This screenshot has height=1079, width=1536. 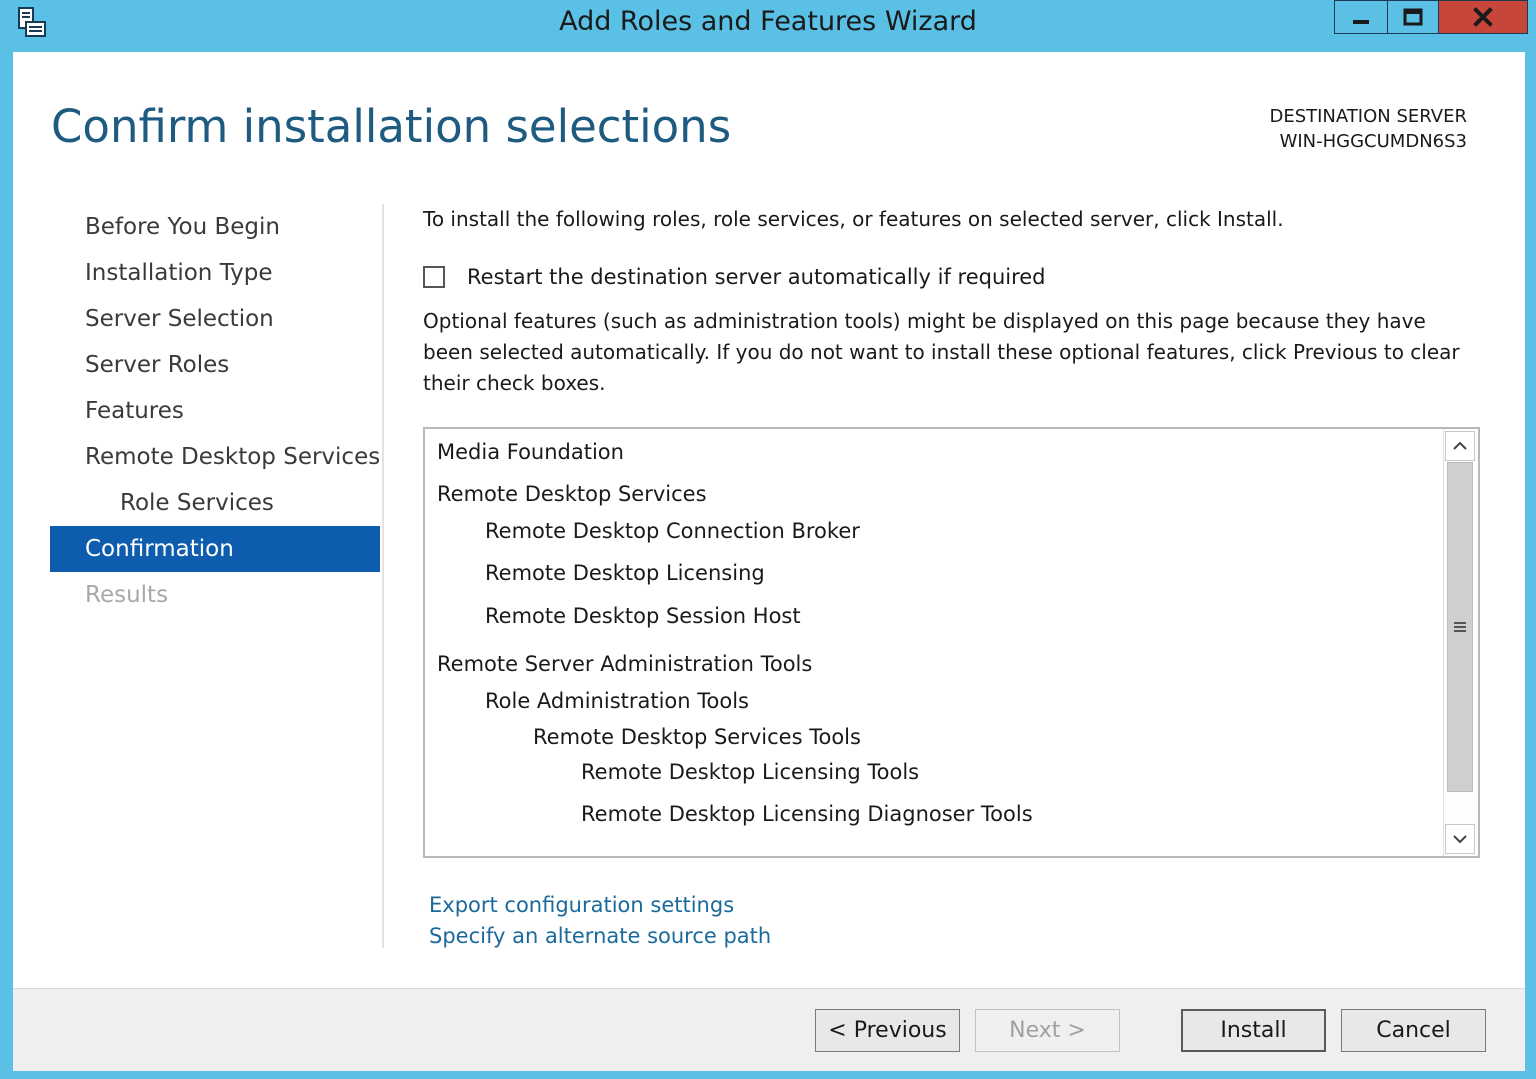 I want to click on window-title: Add Roles and Features Wizard, so click(x=768, y=21).